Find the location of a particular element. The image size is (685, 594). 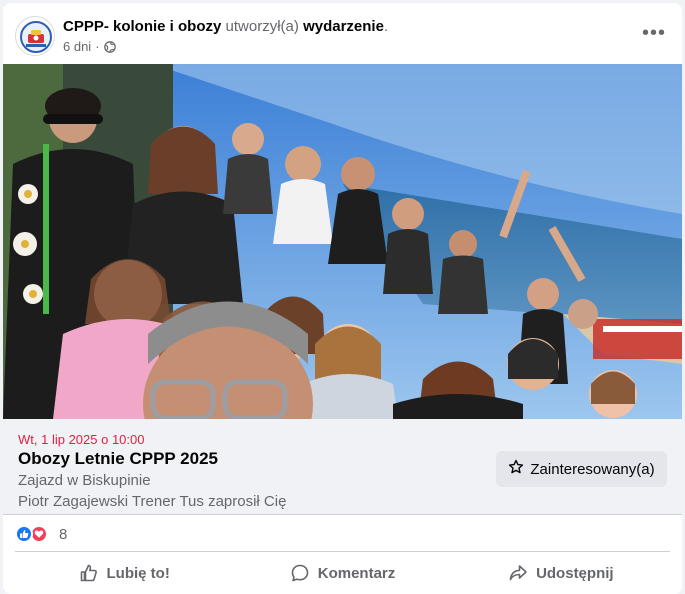

event-title: Obozy Letnie CPPP 2025 is located at coordinates (118, 459).